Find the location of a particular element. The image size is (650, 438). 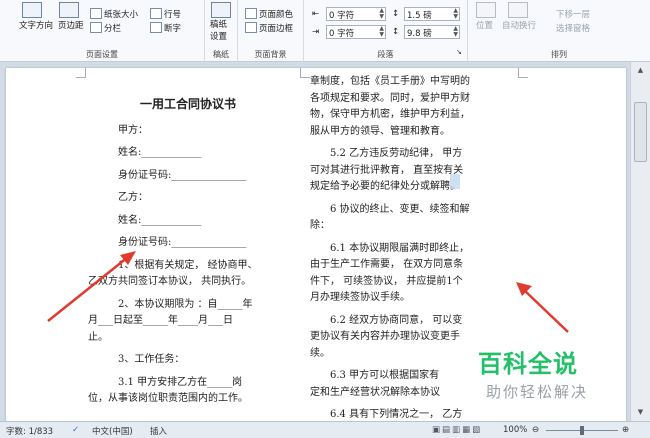

text-line: 6 协议的终止、变更、续签和解 is located at coordinates (400, 209).